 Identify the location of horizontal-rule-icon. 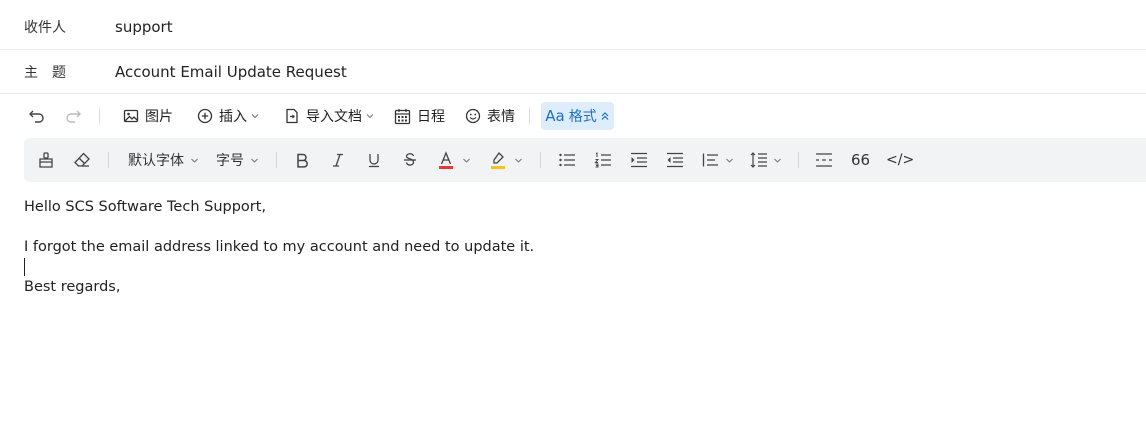
(824, 160).